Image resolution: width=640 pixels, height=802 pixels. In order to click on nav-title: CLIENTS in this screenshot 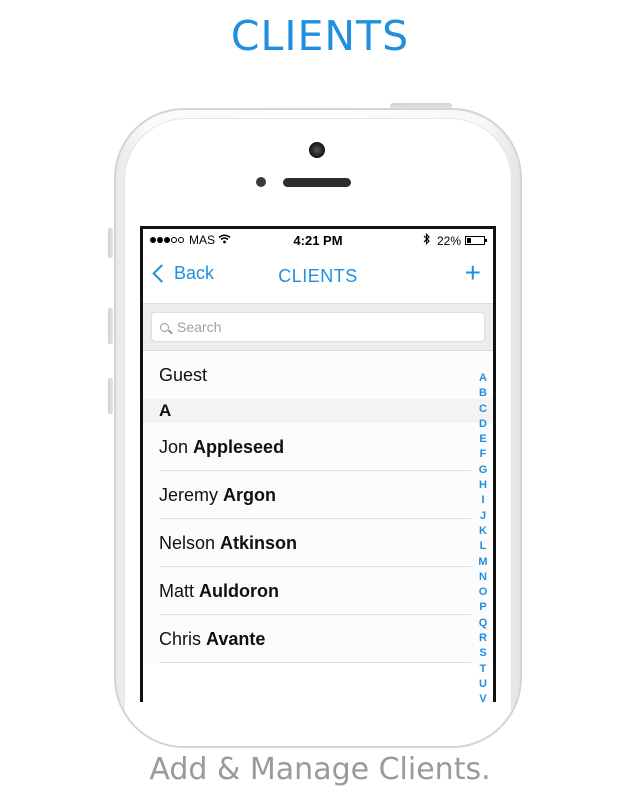, I will do `click(318, 276)`.